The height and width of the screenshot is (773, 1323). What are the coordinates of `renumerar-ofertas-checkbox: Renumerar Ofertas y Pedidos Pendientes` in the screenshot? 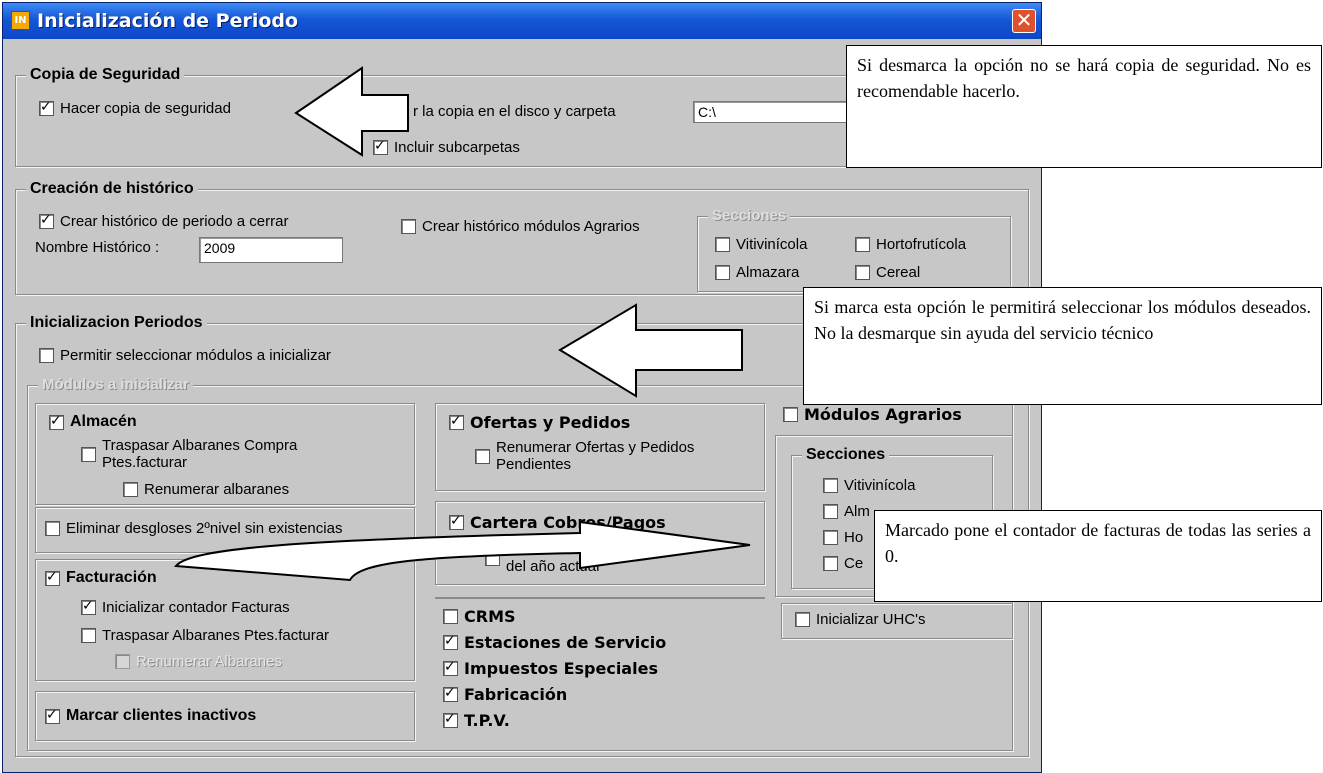 It's located at (584, 456).